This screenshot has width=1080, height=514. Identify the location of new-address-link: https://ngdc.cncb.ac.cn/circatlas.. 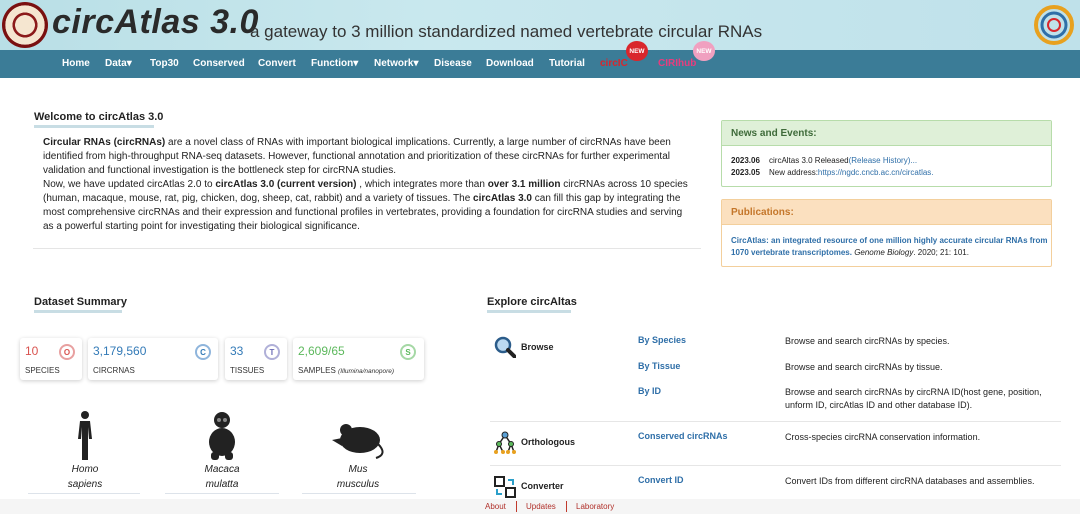
(876, 172).